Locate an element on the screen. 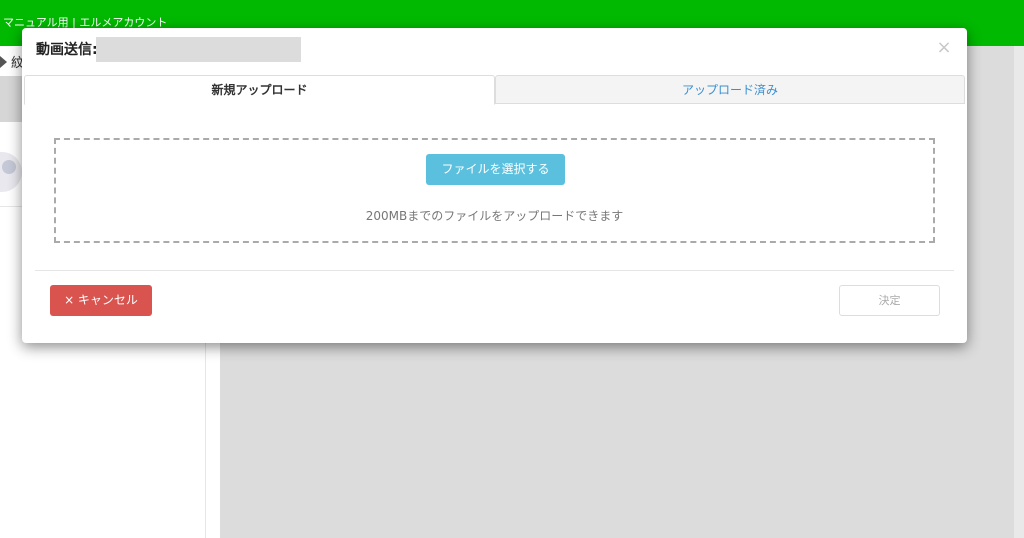  cancel-button: × キャンセル is located at coordinates (101, 300).